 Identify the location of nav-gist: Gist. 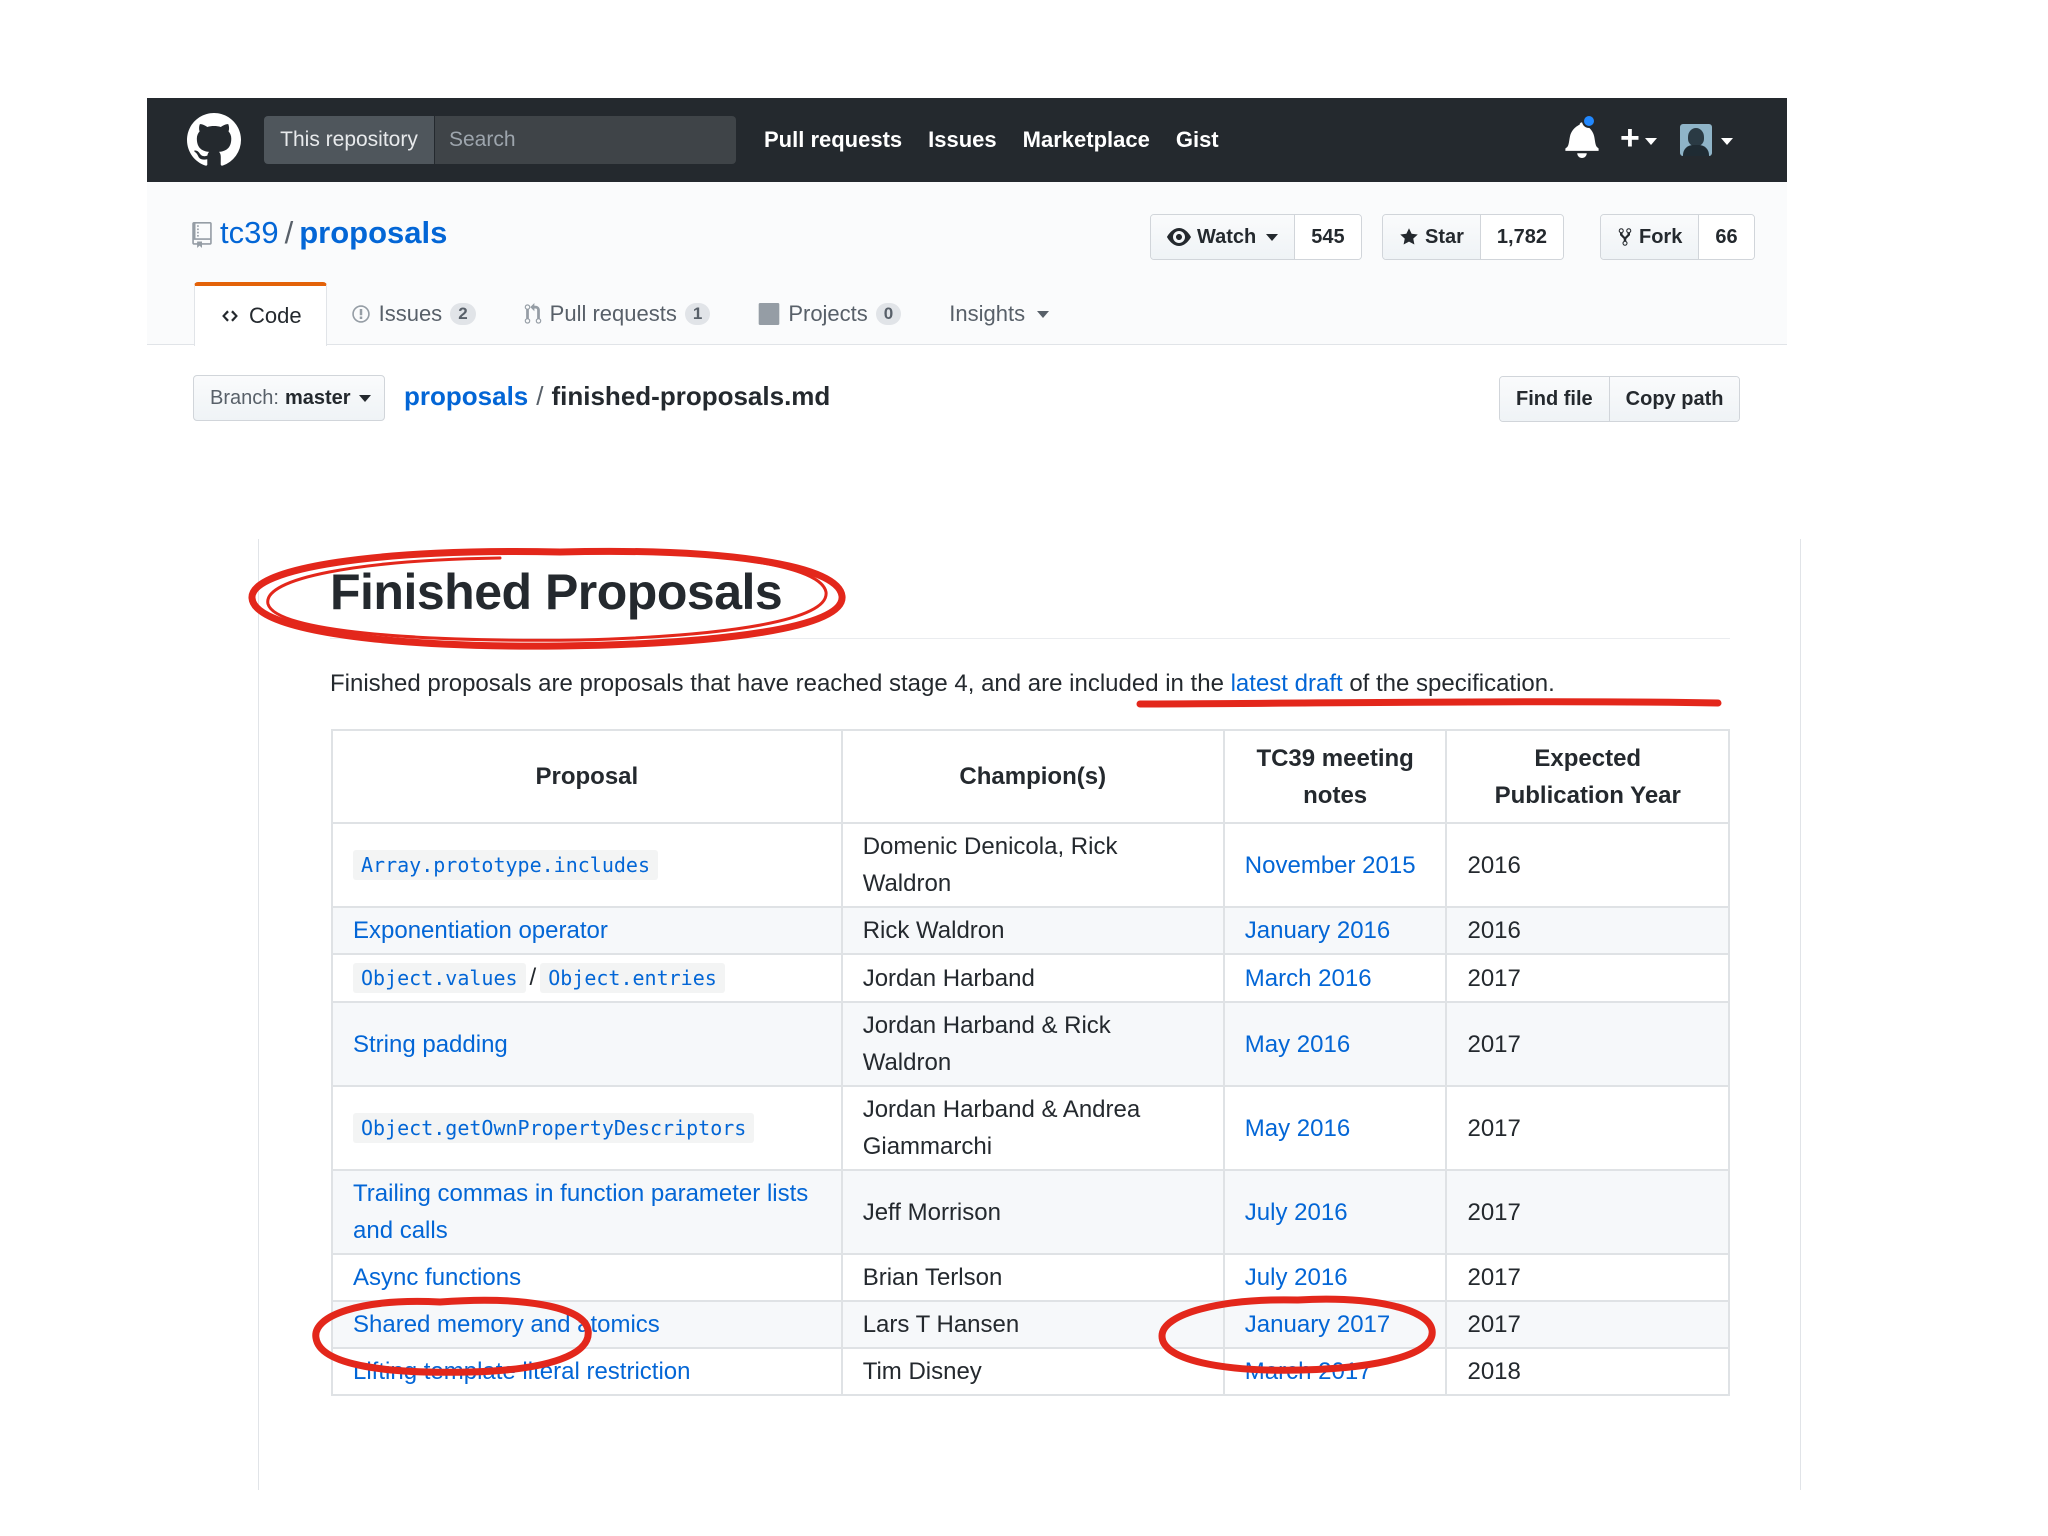
(1197, 140).